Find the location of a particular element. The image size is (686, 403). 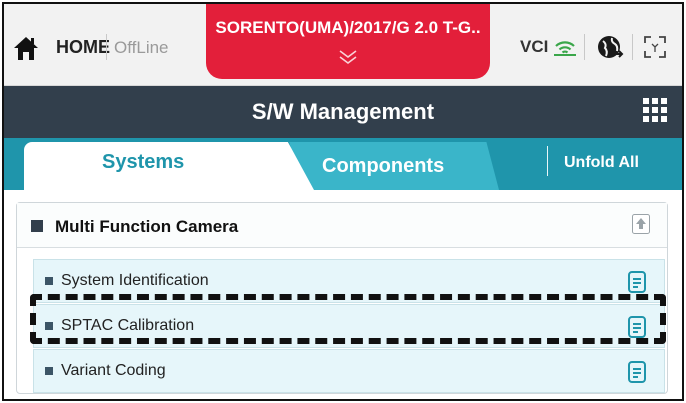

offline-status: OffLine is located at coordinates (141, 47).